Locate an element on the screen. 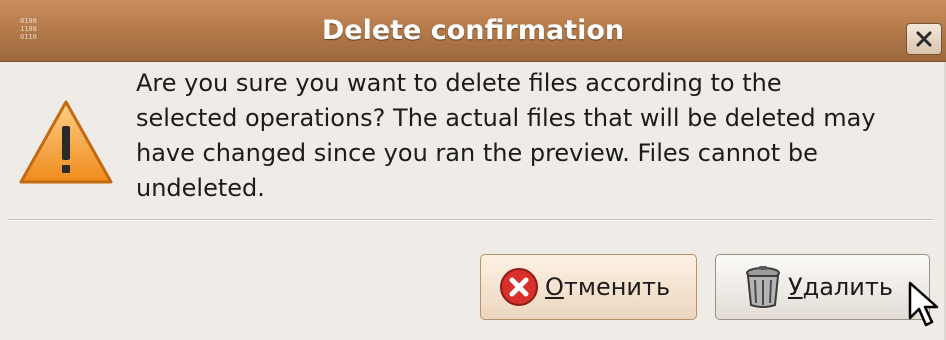 The image size is (946, 340). cancel-button-label: Отменить is located at coordinates (607, 287).